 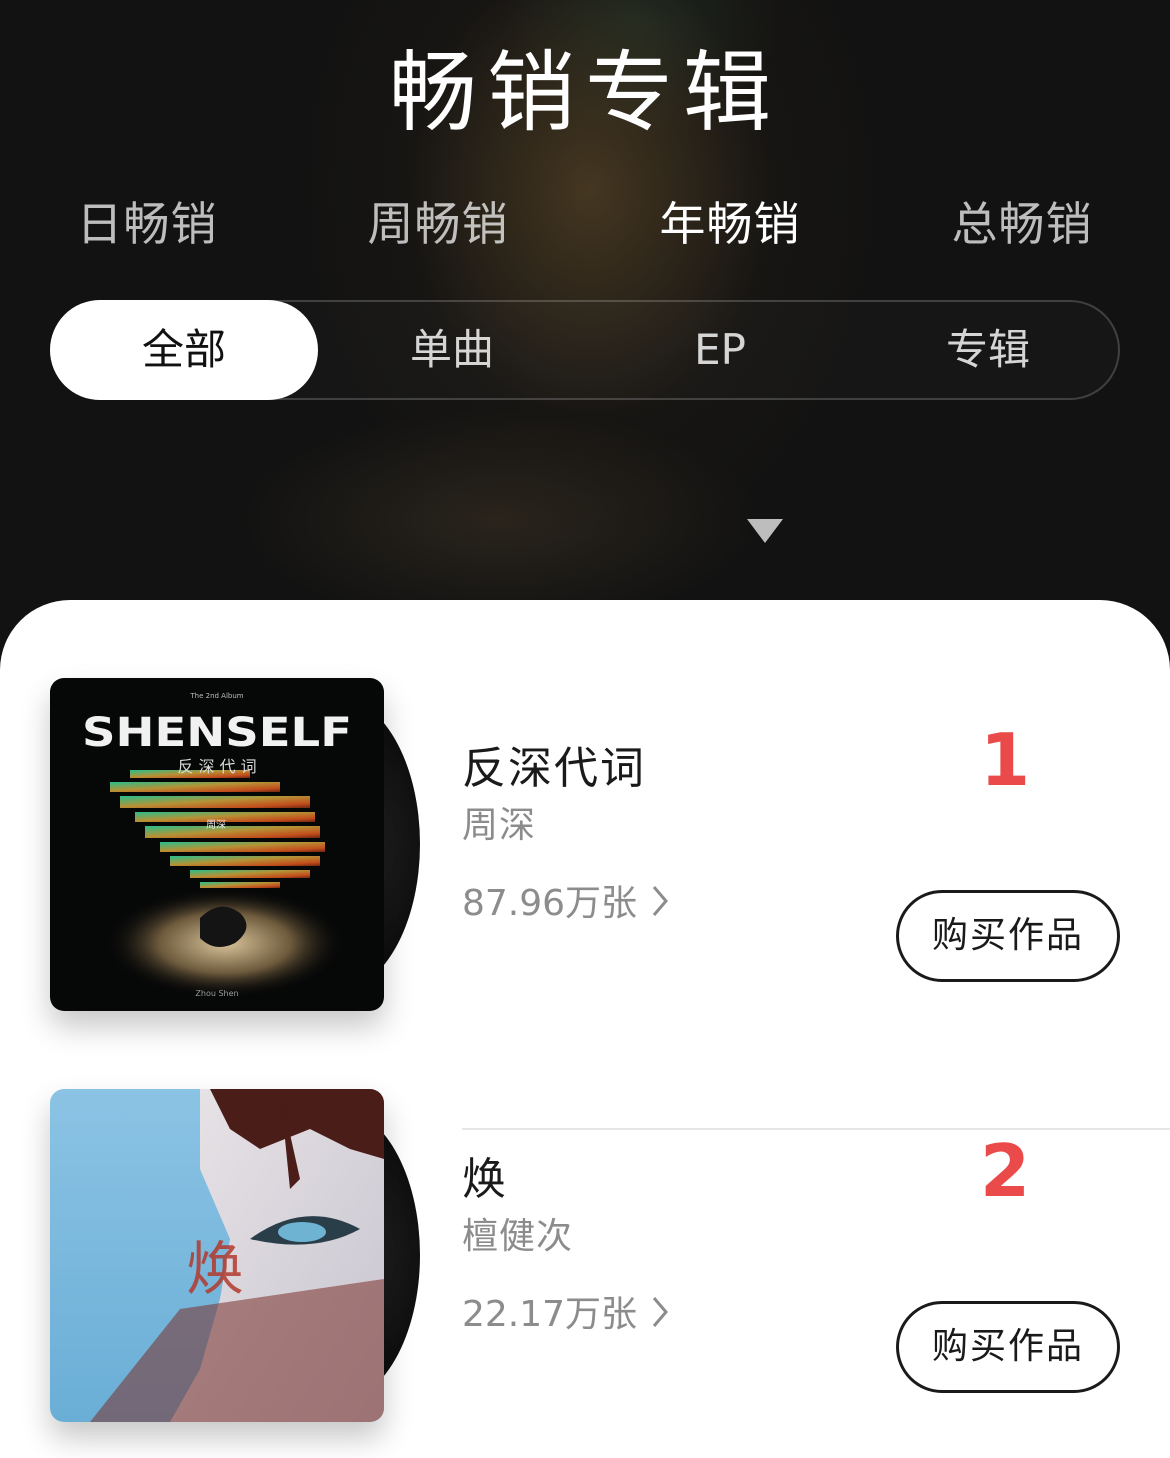 What do you see at coordinates (438, 221) in the screenshot?
I see `tab-weekly: 周畅销` at bounding box center [438, 221].